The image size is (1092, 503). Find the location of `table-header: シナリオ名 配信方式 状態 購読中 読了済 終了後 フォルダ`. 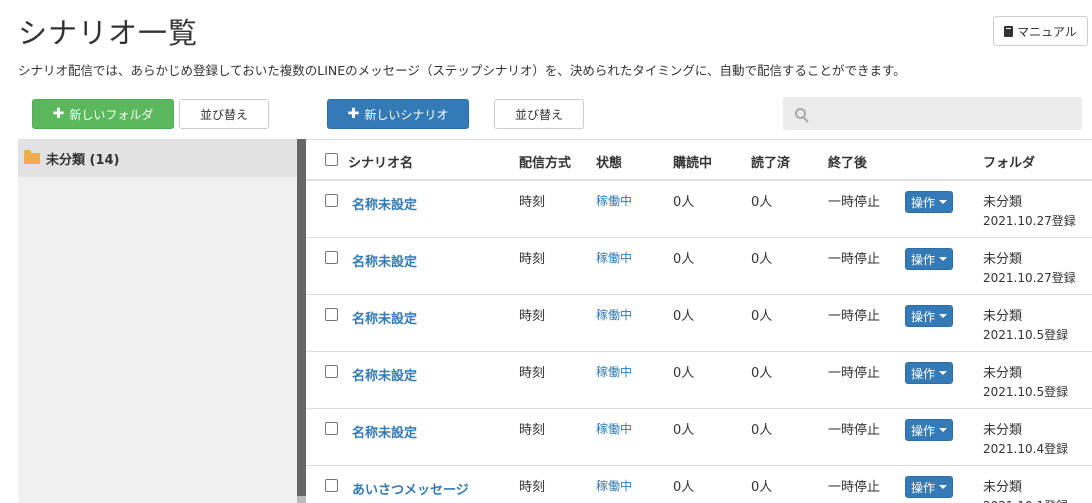

table-header: シナリオ名 配信方式 状態 購読中 読了済 終了後 フォルダ is located at coordinates (699, 160).